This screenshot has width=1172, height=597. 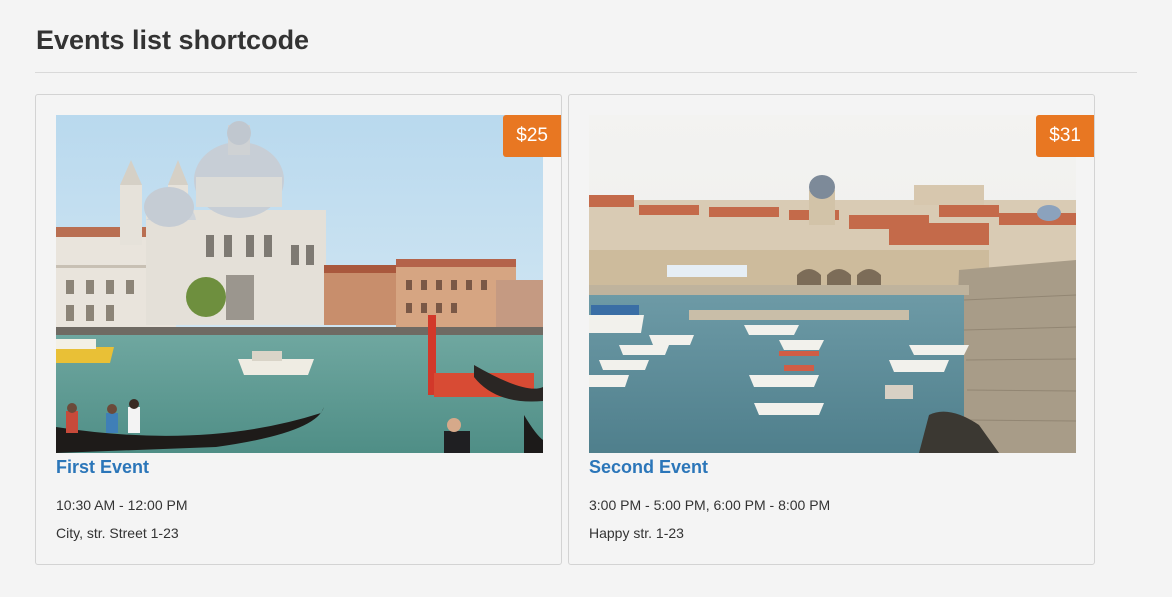 What do you see at coordinates (636, 533) in the screenshot?
I see `event-location: Happy str. 1-23` at bounding box center [636, 533].